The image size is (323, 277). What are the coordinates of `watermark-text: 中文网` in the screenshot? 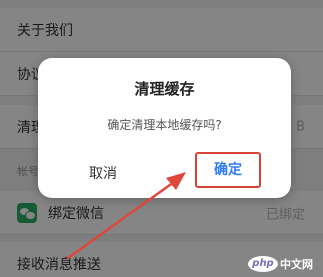 It's located at (296, 264).